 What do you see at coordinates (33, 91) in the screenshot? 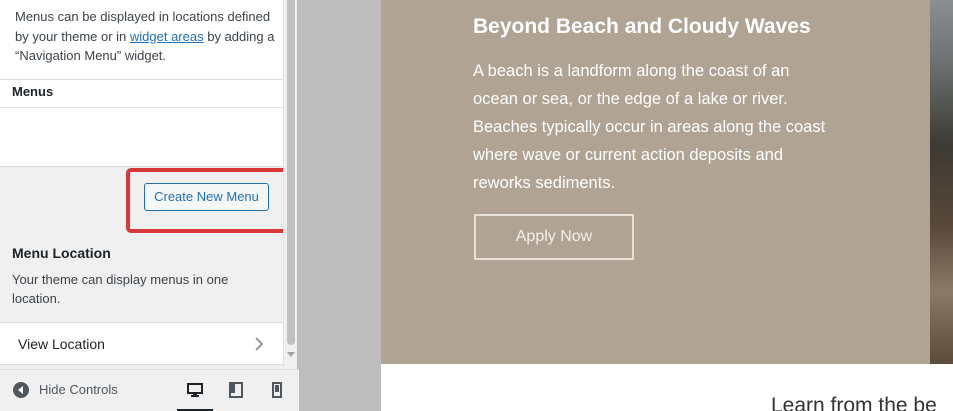
I see `menus-title: Menus` at bounding box center [33, 91].